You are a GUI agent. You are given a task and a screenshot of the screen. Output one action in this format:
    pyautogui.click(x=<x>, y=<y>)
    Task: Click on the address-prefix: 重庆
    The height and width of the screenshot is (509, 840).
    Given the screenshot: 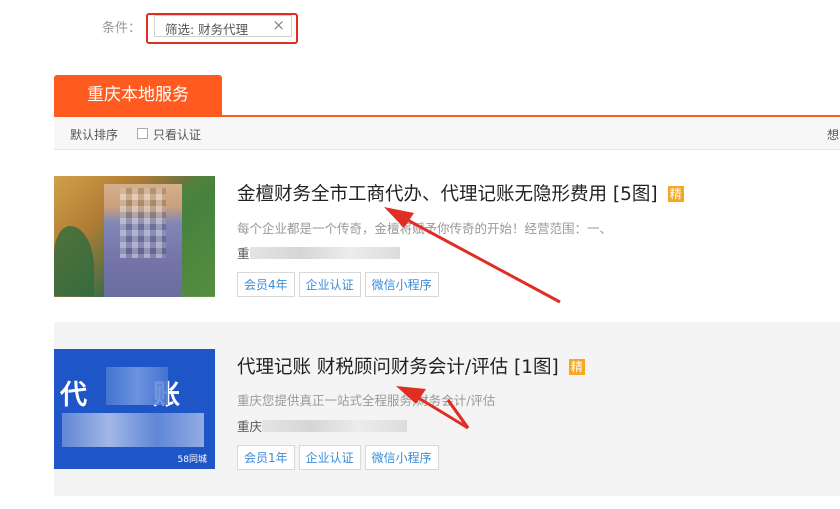 What is the action you would take?
    pyautogui.click(x=250, y=426)
    